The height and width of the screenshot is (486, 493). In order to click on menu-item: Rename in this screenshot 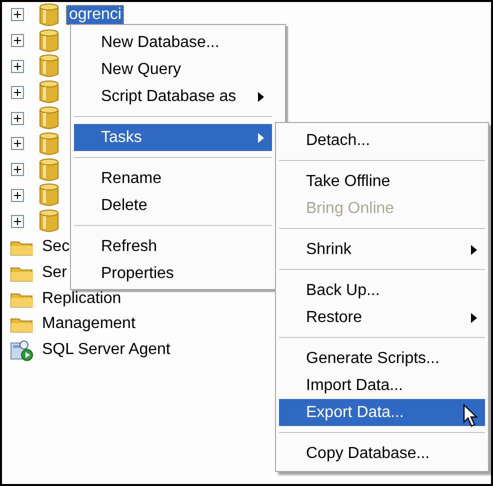, I will do `click(173, 178)`.